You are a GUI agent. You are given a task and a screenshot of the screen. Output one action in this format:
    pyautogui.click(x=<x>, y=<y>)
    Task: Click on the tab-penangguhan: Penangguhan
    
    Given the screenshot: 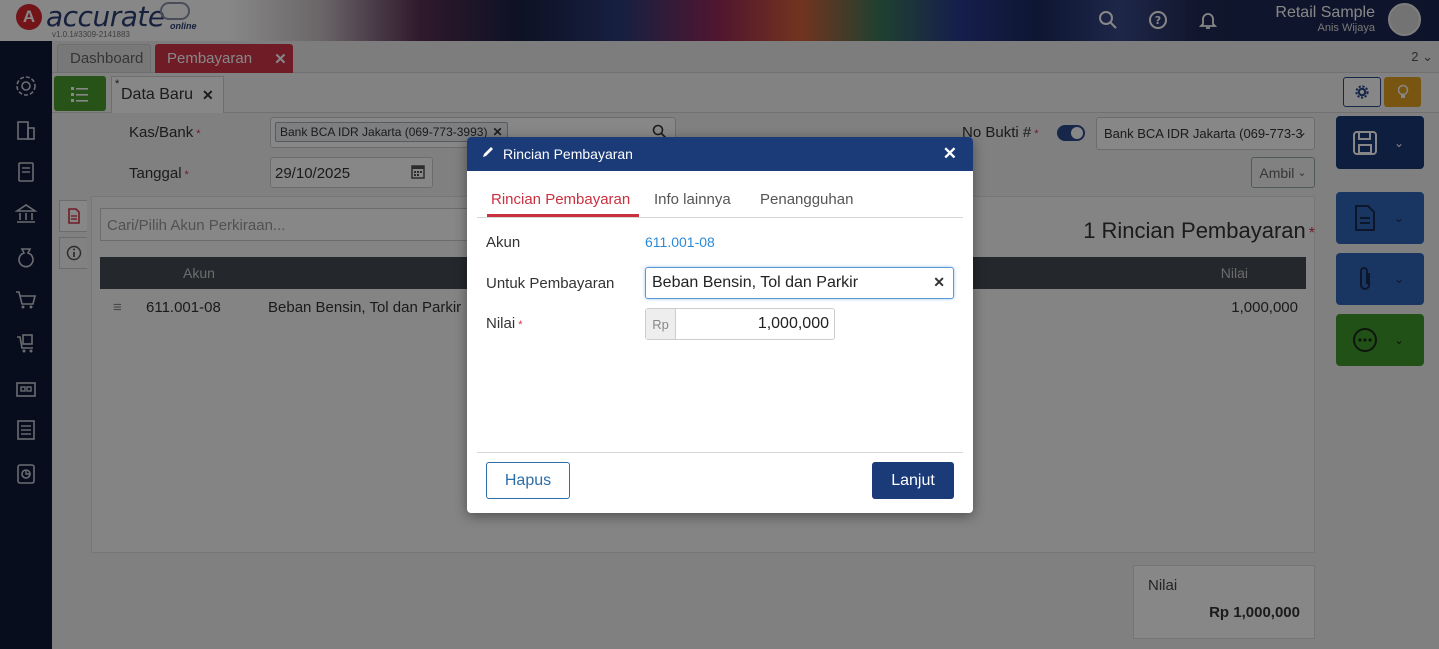 What is the action you would take?
    pyautogui.click(x=806, y=199)
    